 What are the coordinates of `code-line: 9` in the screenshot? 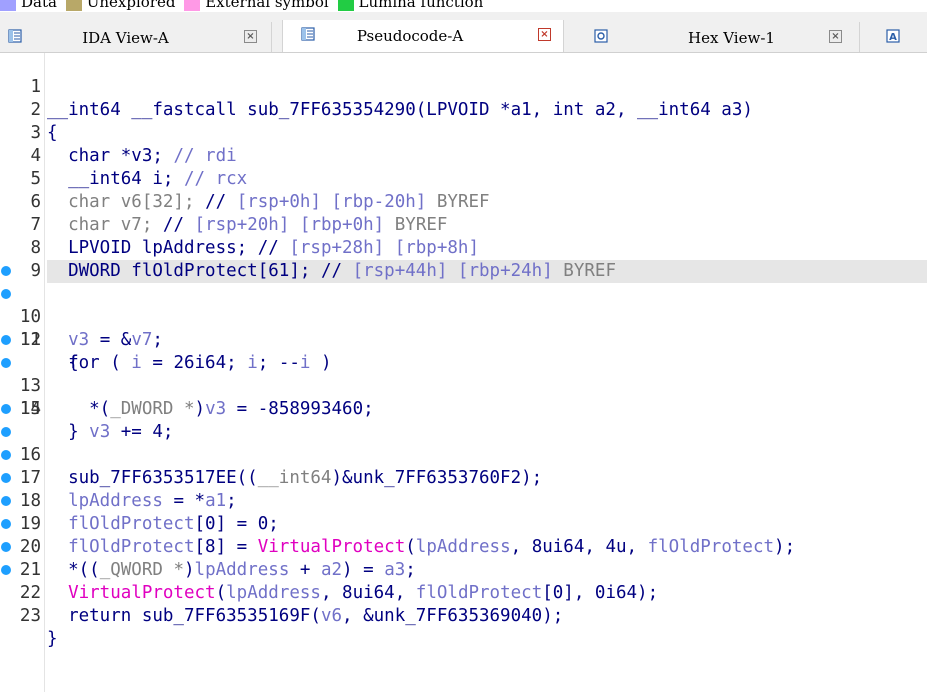 It's located at (463, 259).